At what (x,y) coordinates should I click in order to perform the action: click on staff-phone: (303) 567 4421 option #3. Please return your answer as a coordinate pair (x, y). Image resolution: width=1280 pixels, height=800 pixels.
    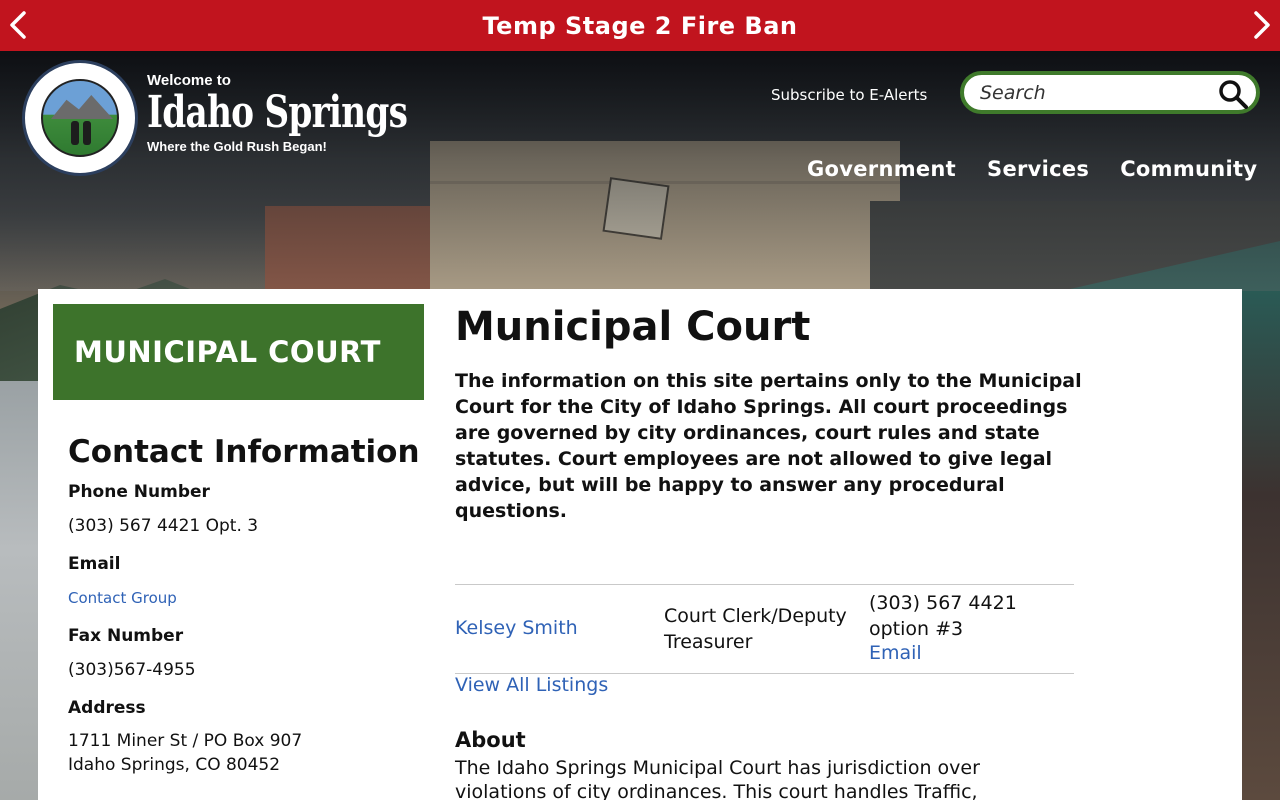
    Looking at the image, I should click on (943, 616).